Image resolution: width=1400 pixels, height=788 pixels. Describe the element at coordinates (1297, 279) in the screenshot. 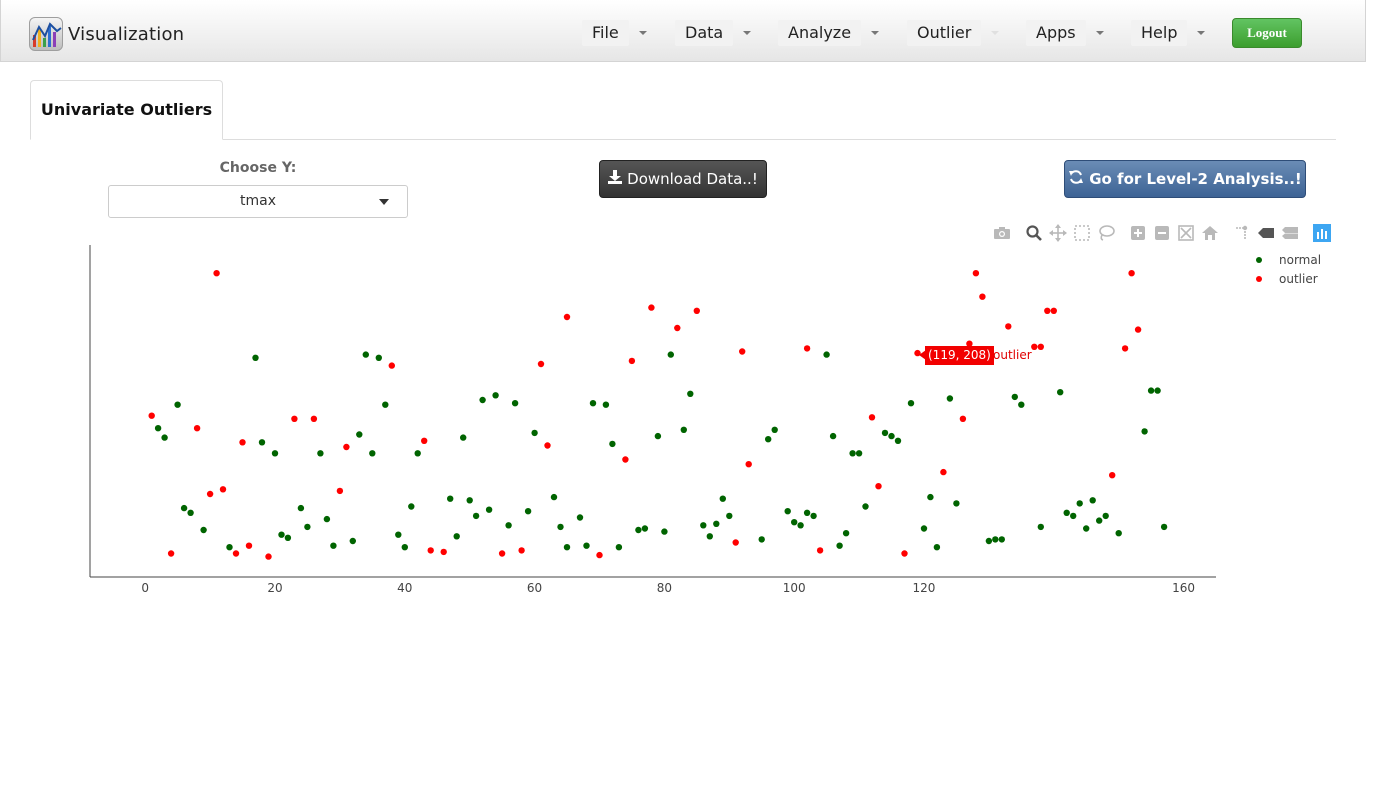

I see `legend-item-outlier: outlier` at that location.